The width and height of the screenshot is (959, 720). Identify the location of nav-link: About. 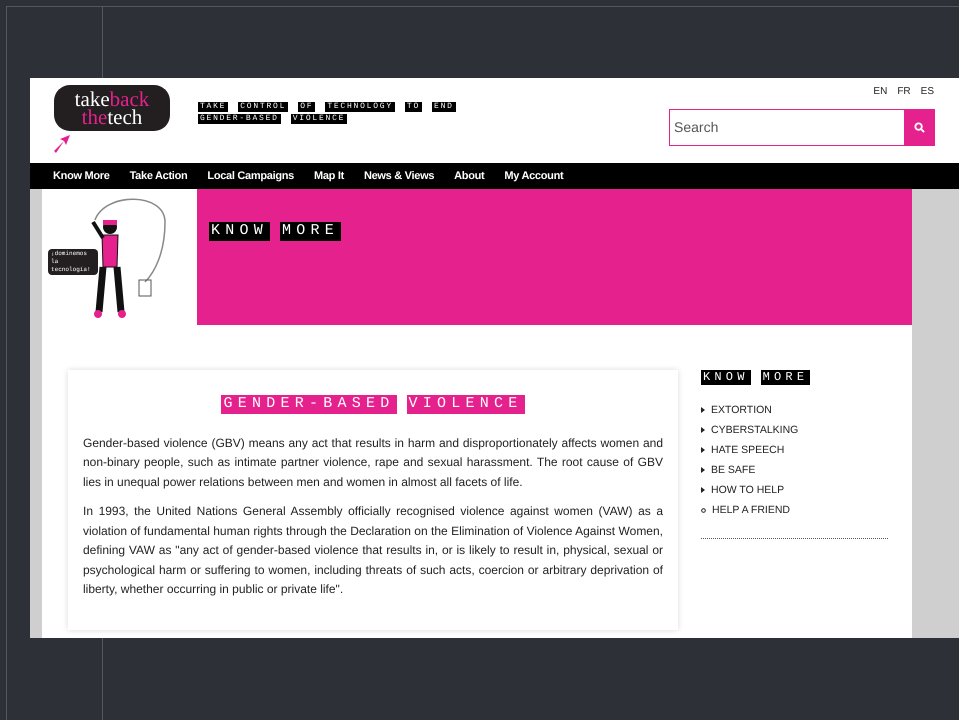
(469, 176).